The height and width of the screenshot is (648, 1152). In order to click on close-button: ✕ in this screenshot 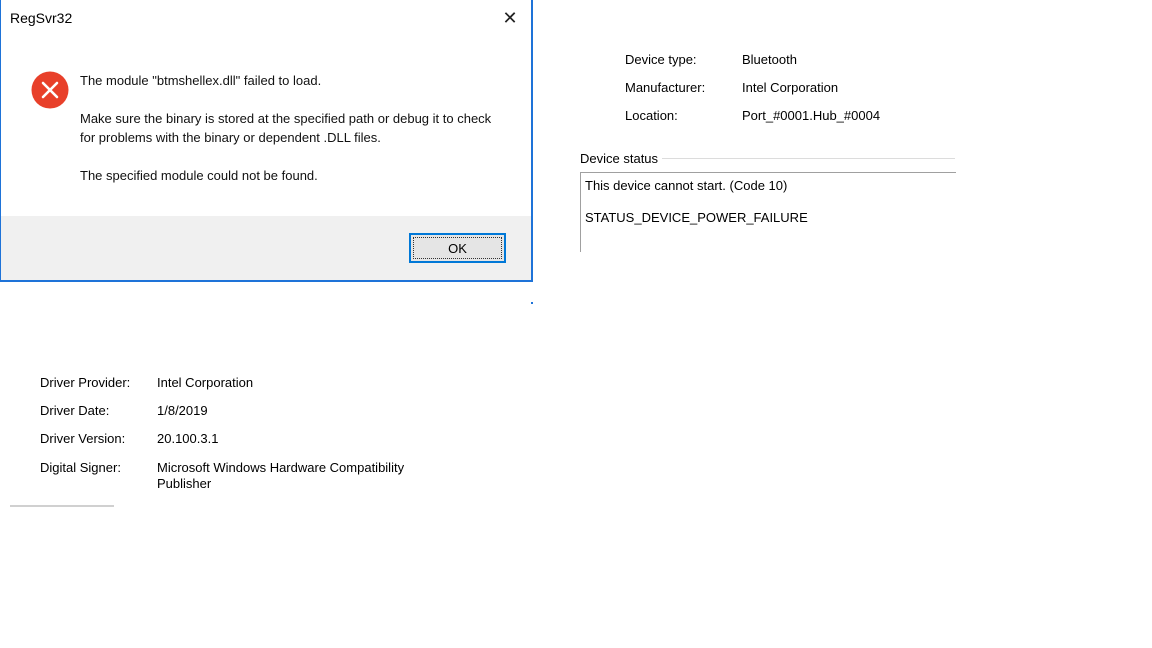, I will do `click(510, 18)`.